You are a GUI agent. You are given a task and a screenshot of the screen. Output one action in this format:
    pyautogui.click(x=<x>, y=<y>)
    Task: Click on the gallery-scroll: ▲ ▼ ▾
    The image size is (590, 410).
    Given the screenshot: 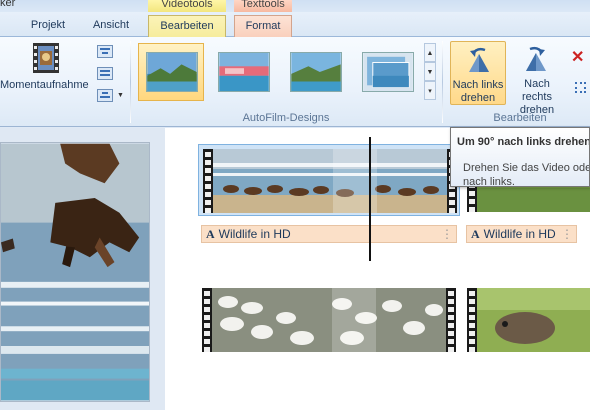 What is the action you would take?
    pyautogui.click(x=430, y=72)
    